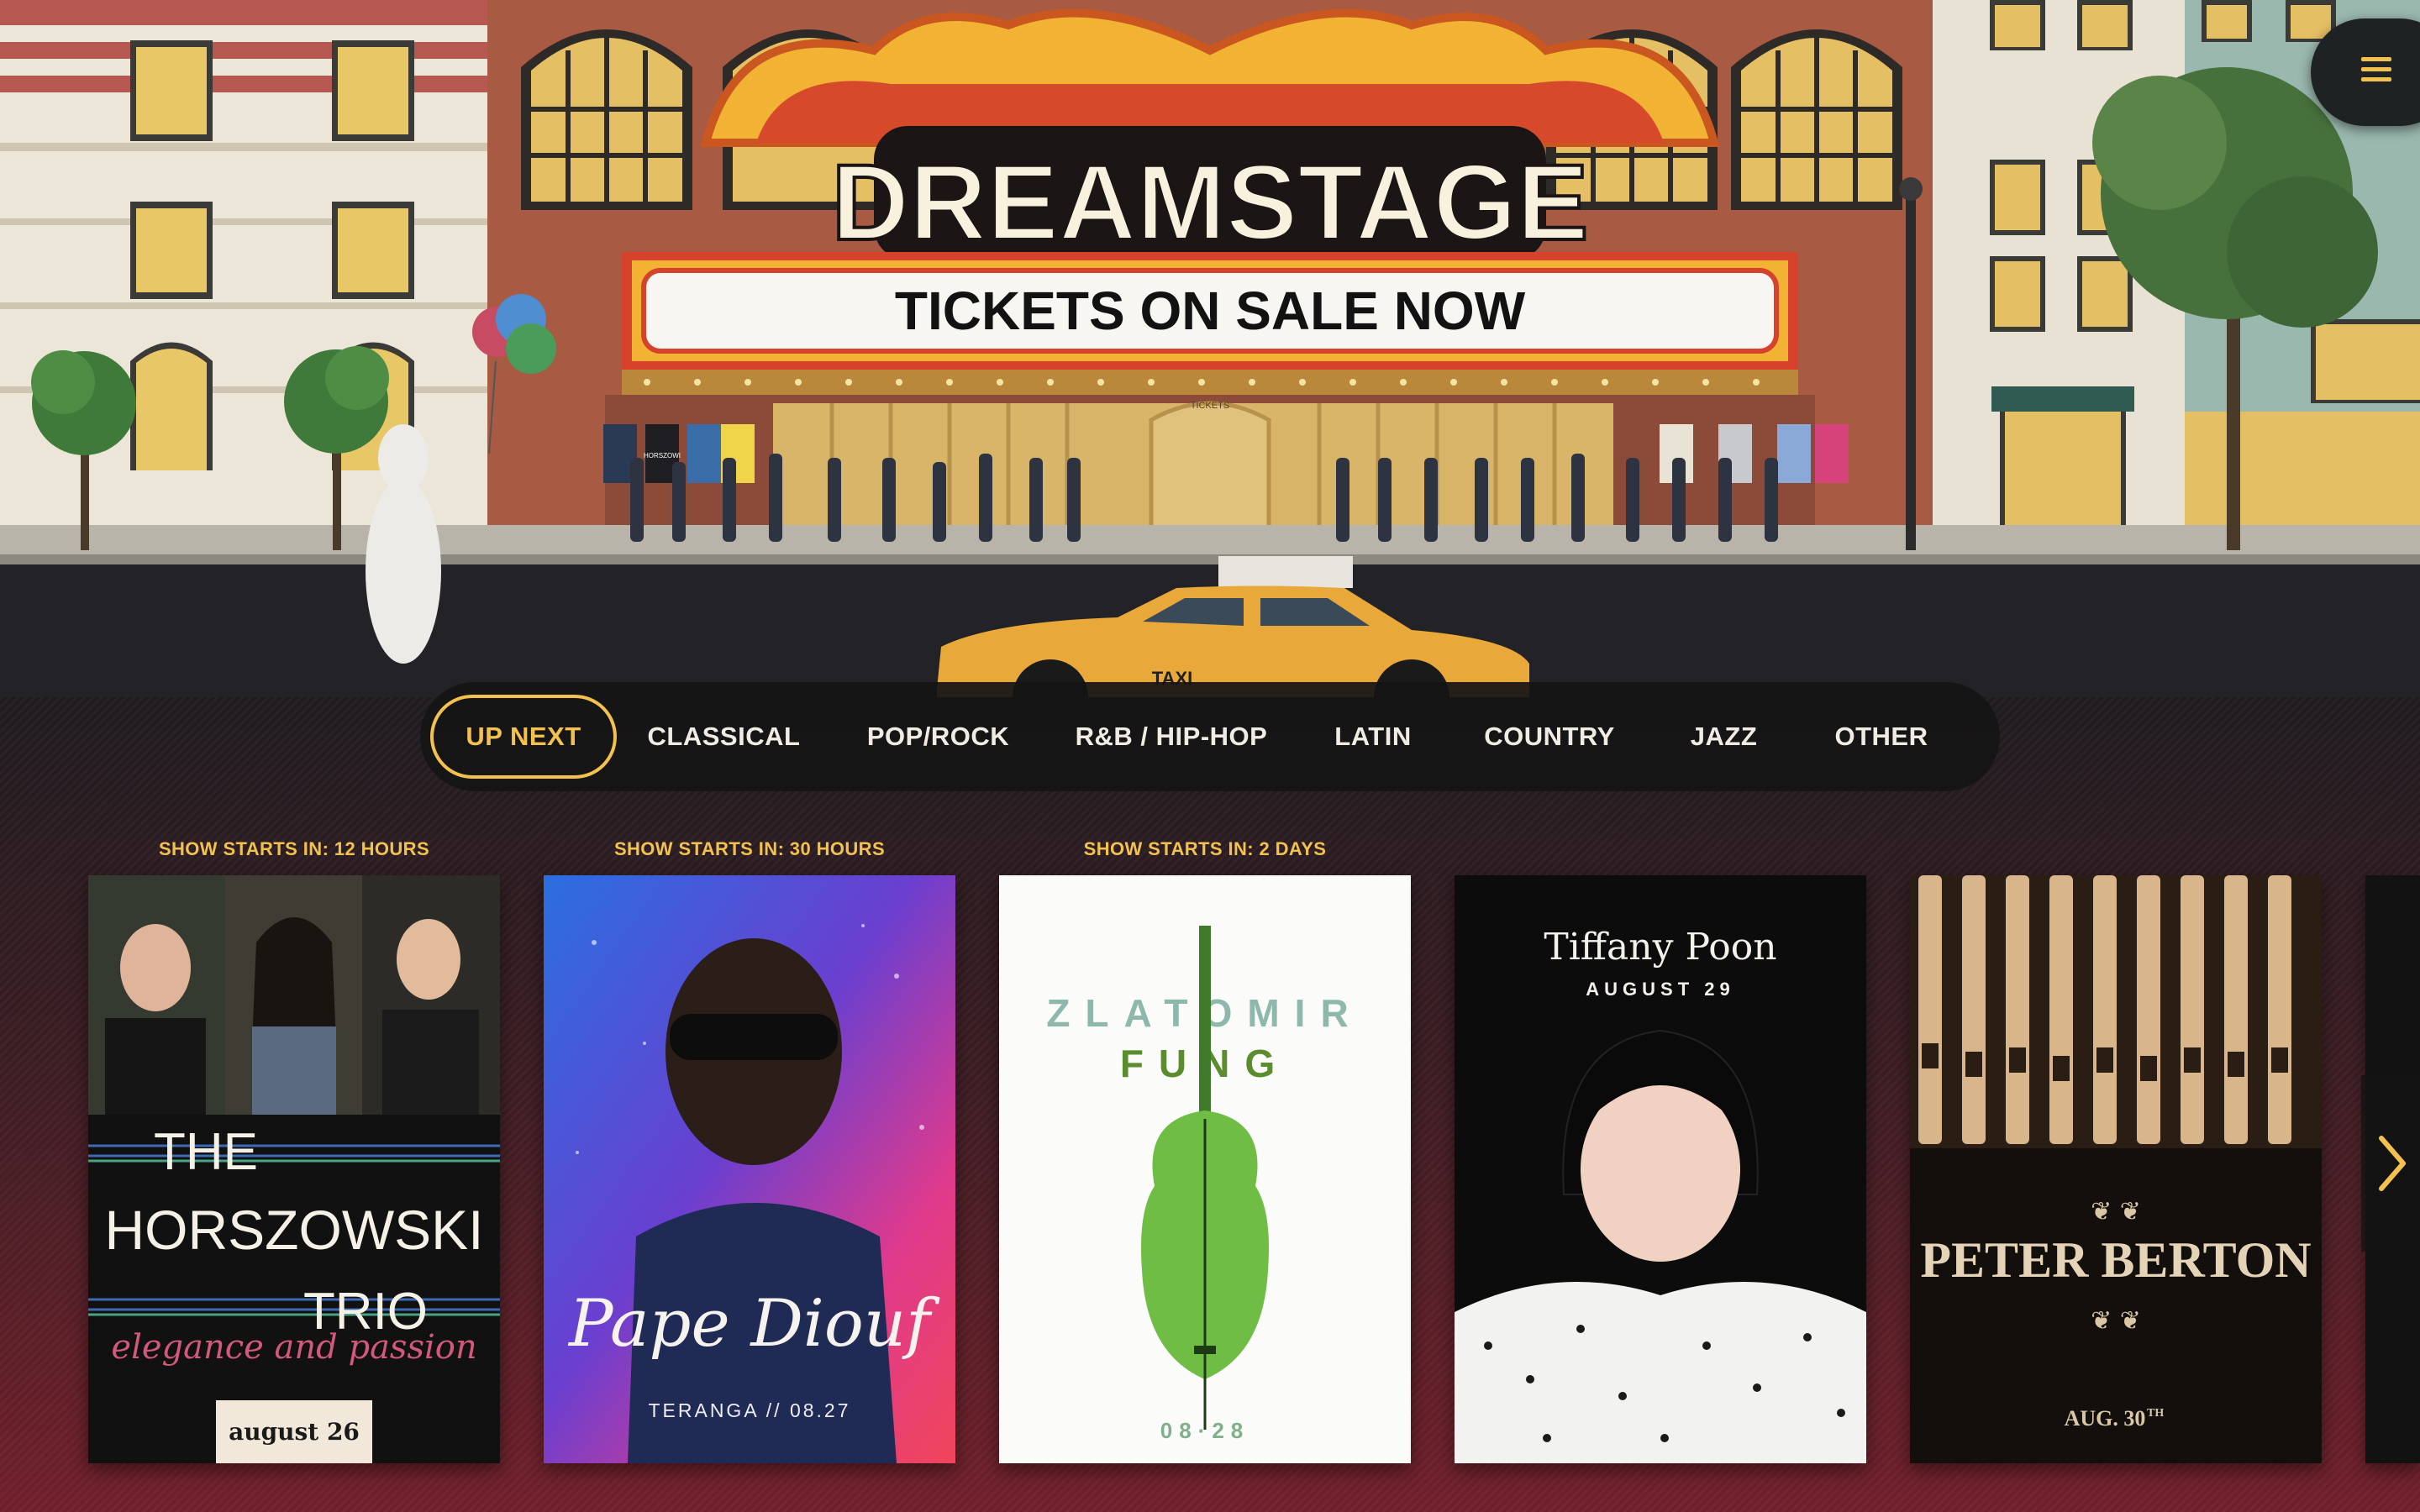 This screenshot has width=2420, height=1512. I want to click on countdown-label: SHOW STARTS IN: 2 DAYS, so click(1205, 848).